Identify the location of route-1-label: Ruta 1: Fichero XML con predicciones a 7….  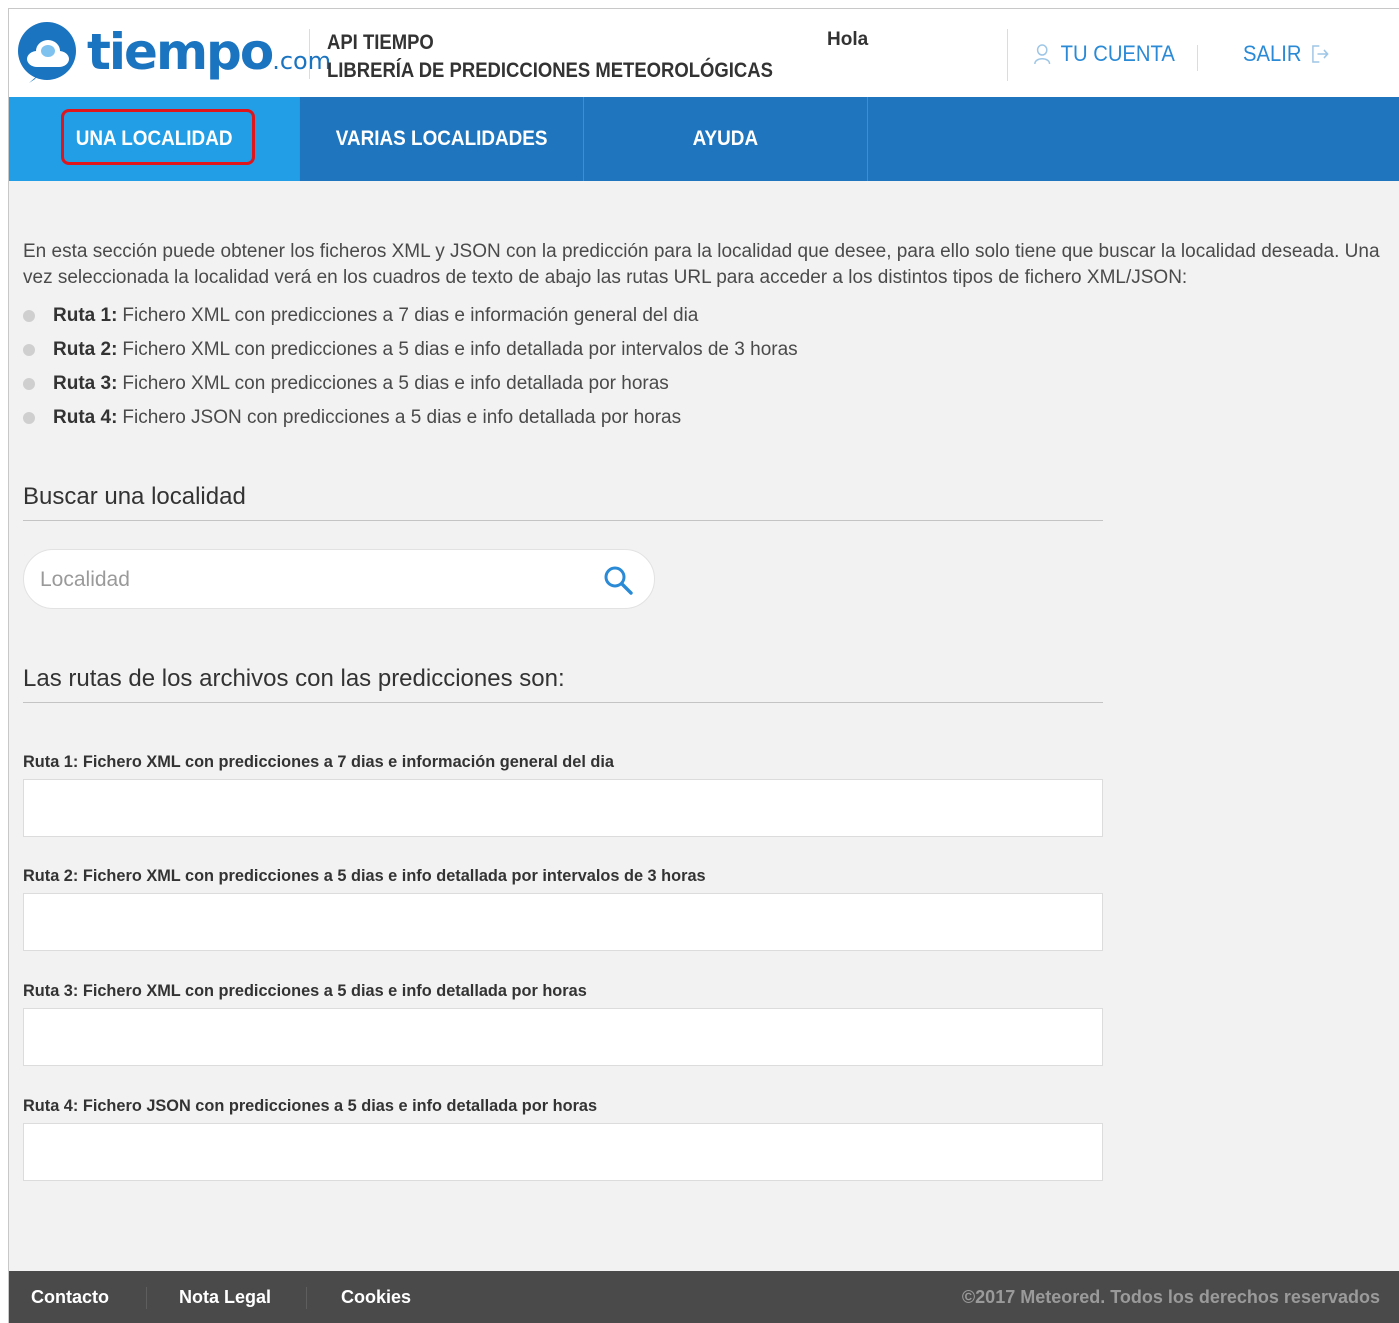
(319, 761).